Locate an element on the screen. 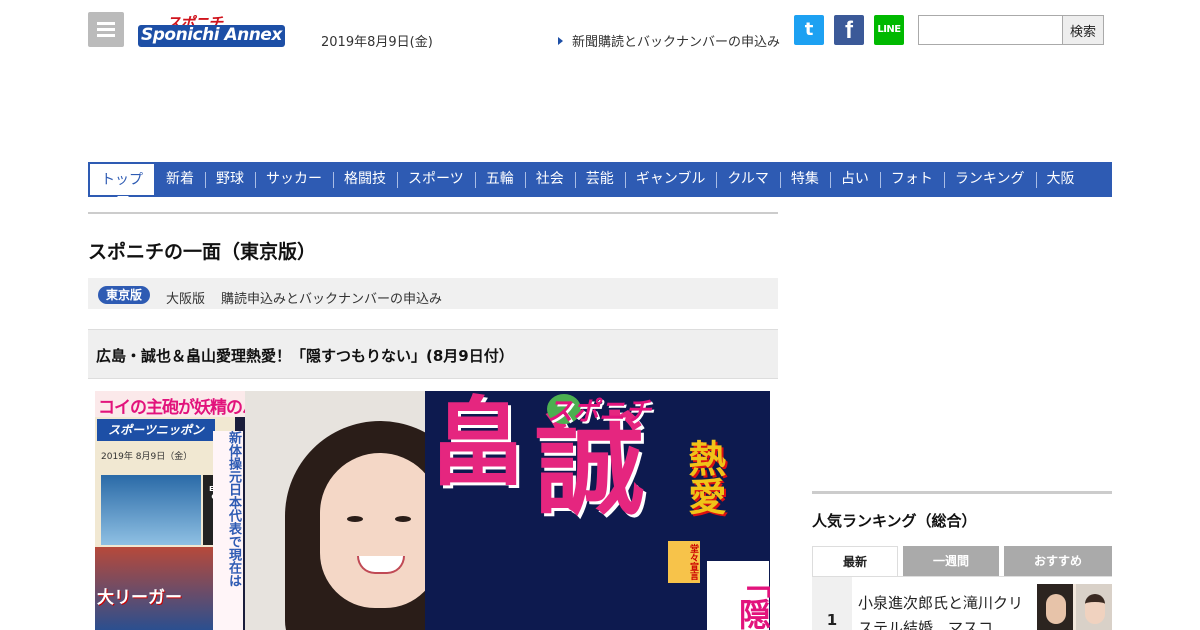  caret-right-icon is located at coordinates (560, 41).